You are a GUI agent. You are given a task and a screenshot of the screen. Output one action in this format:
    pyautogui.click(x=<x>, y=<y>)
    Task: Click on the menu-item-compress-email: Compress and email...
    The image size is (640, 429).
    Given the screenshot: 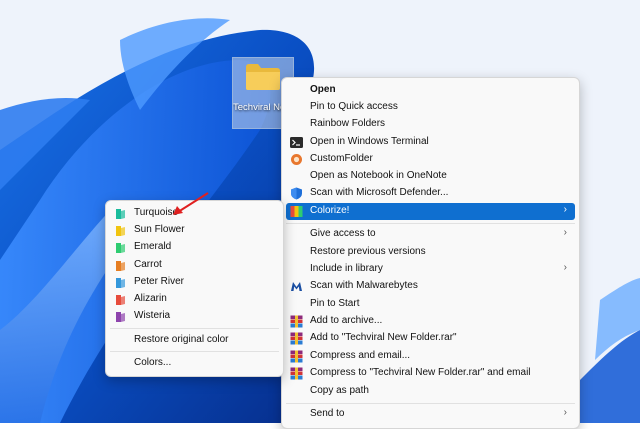 What is the action you would take?
    pyautogui.click(x=430, y=356)
    